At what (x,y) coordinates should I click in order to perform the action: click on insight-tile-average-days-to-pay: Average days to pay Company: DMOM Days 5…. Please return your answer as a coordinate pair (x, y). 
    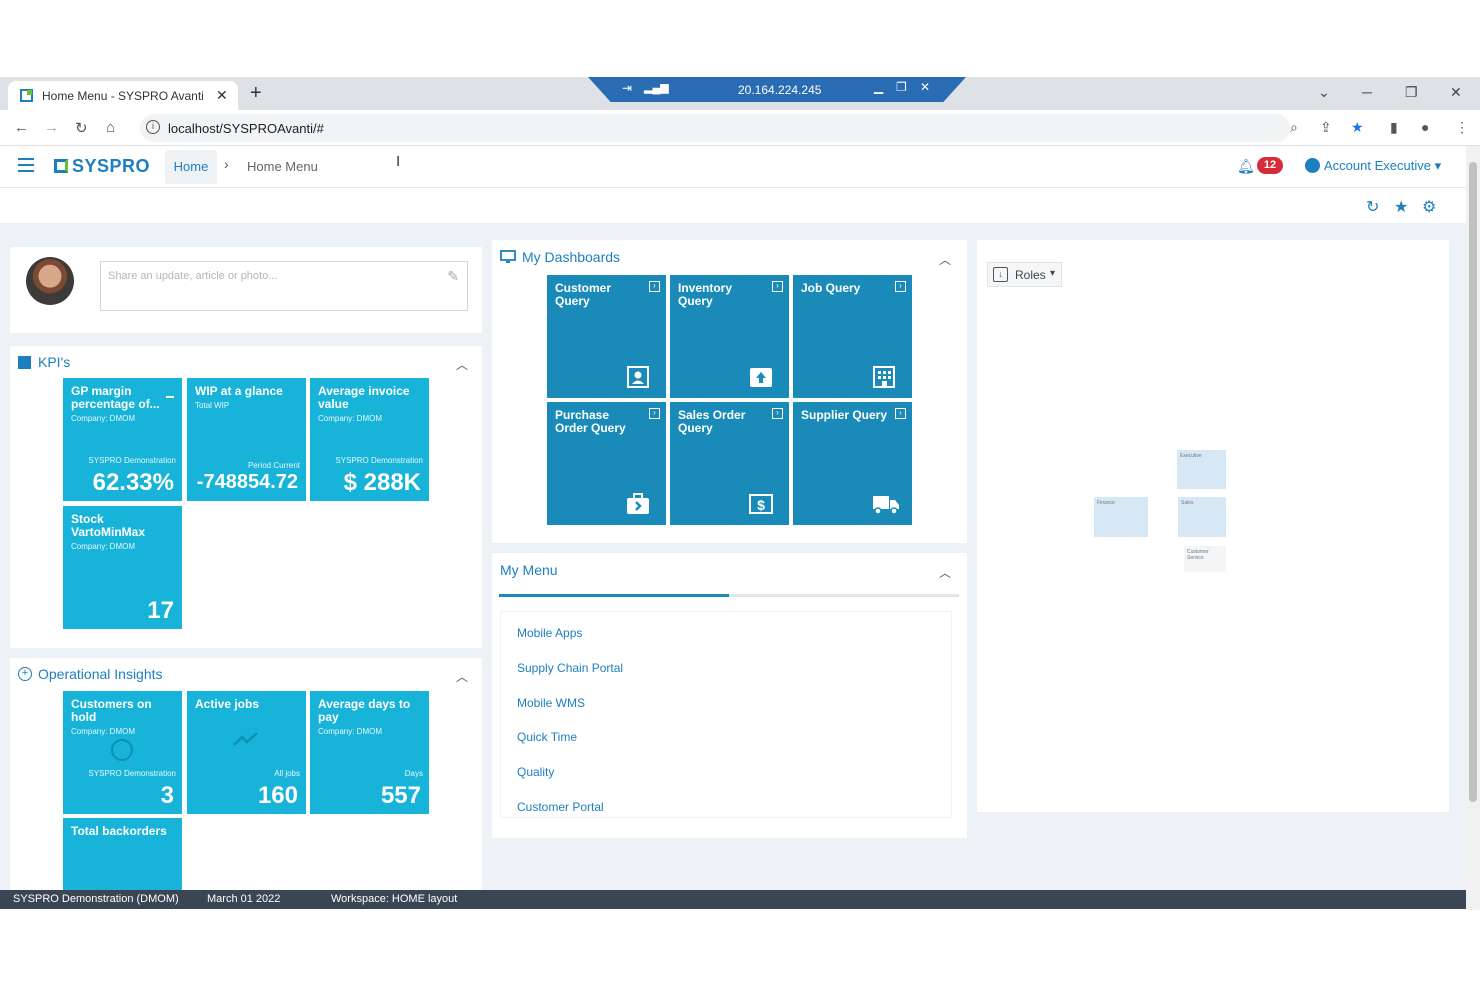
    Looking at the image, I should click on (369, 752).